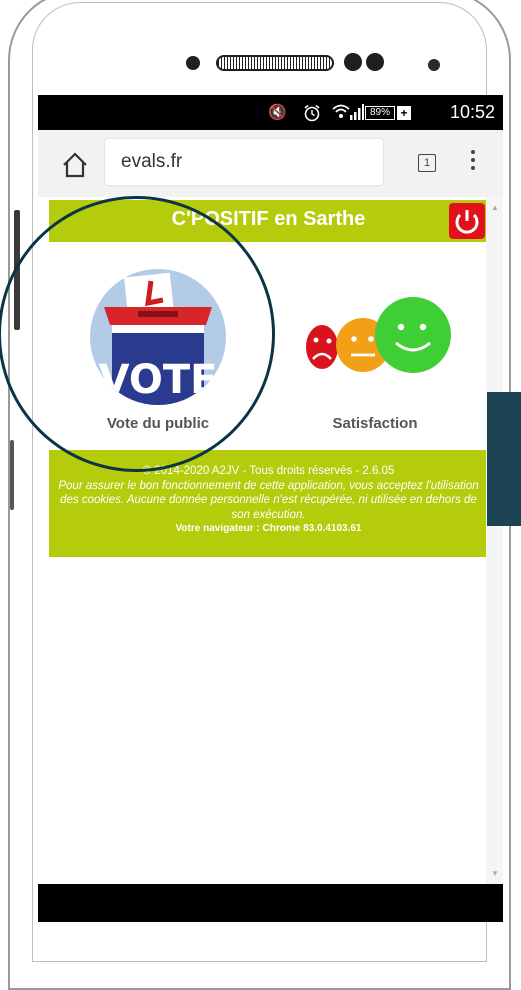  Describe the element at coordinates (137, 334) in the screenshot. I see `annotation-circle` at that location.